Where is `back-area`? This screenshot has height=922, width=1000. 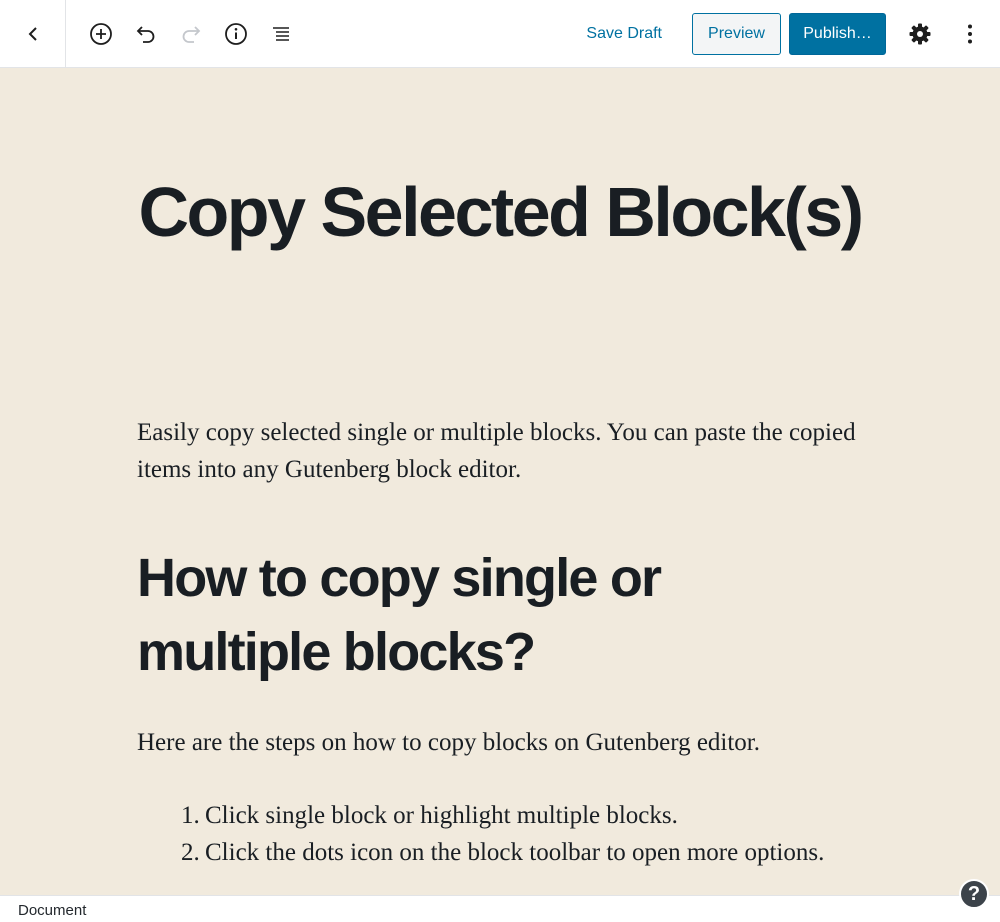
back-area is located at coordinates (33, 34).